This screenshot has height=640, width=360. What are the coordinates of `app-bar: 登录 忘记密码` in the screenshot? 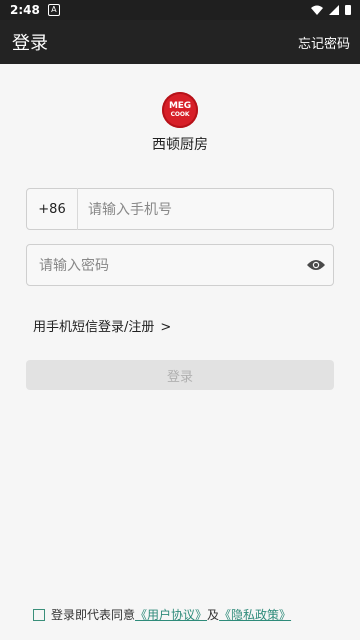 It's located at (180, 42).